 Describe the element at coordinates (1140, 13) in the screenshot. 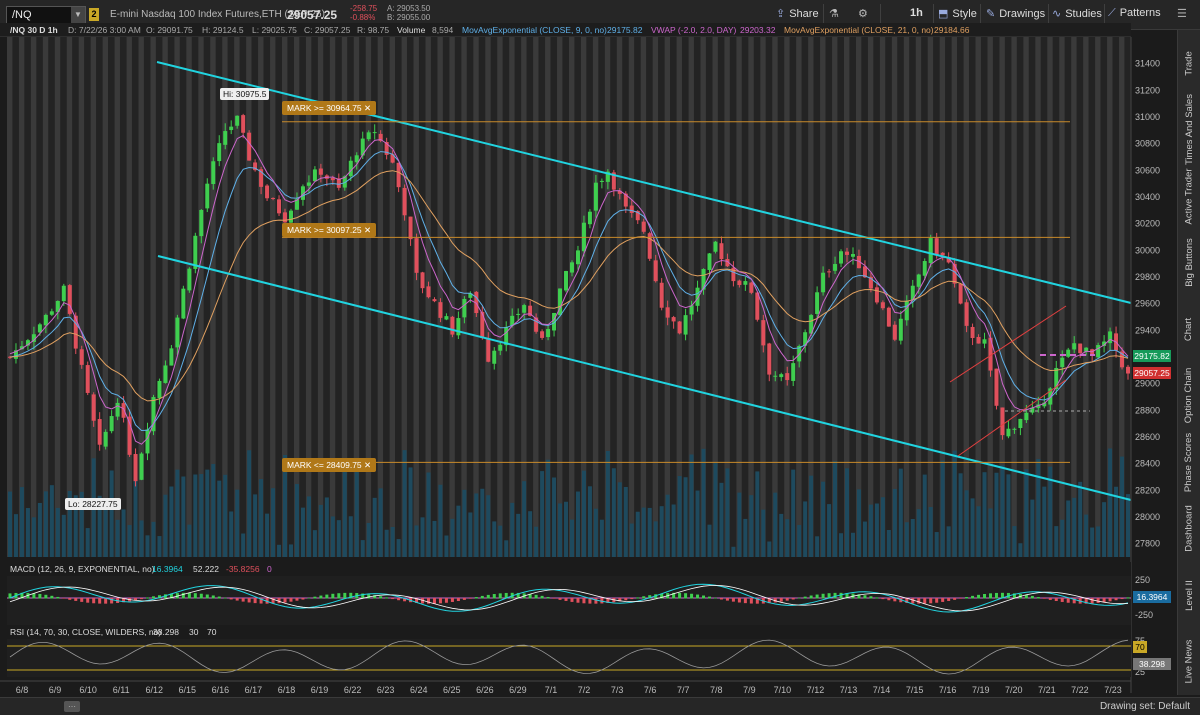

I see `patterns-label: Patterns` at that location.